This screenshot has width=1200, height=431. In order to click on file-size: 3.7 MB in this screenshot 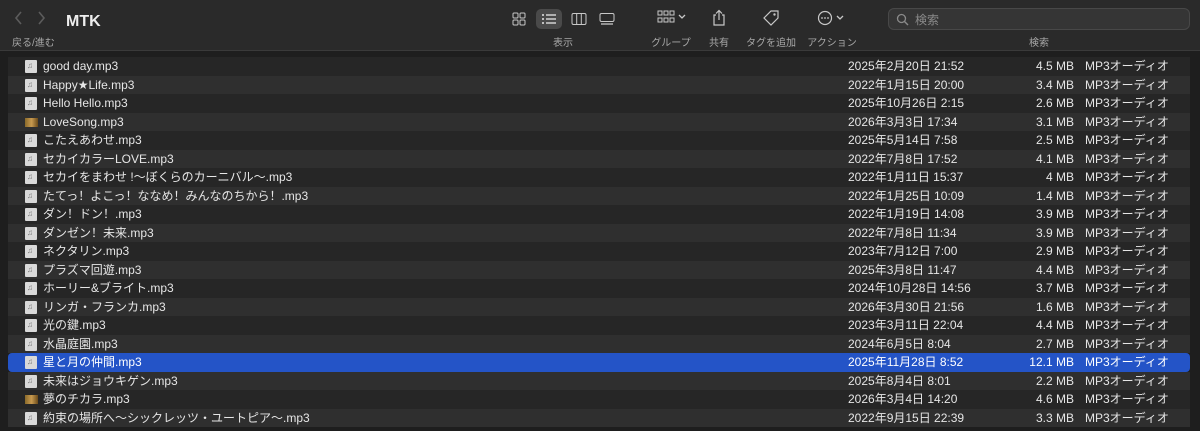, I will do `click(1054, 288)`.